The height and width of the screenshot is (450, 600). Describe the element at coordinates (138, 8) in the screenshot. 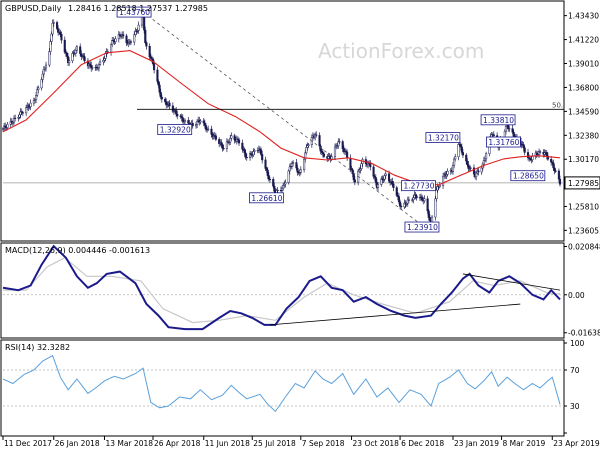

I see `ohlc-readout: 1.28416 1.28518 1.27537 1.27985` at that location.